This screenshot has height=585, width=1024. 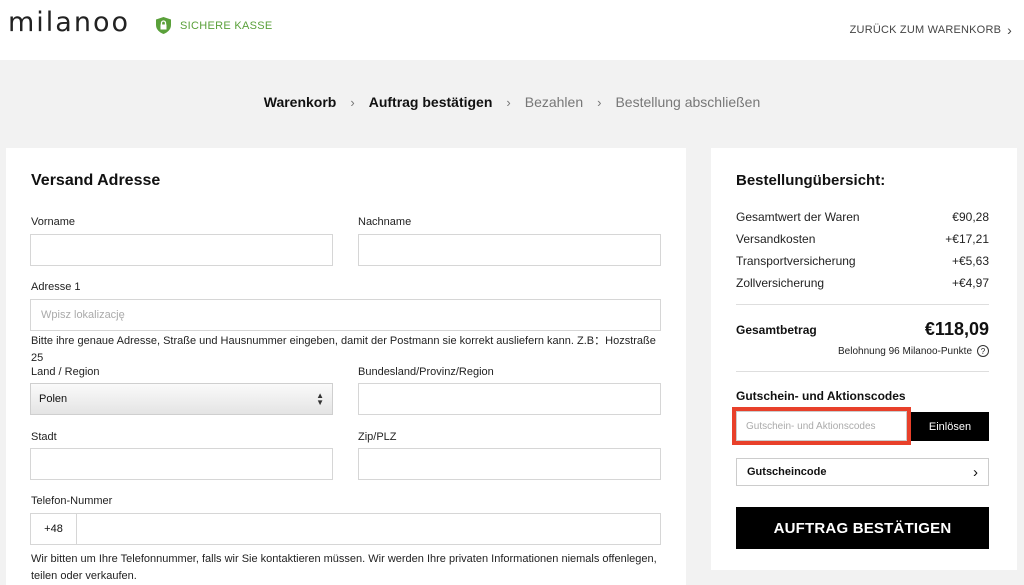 I want to click on total-value: €118,09, so click(x=956, y=329).